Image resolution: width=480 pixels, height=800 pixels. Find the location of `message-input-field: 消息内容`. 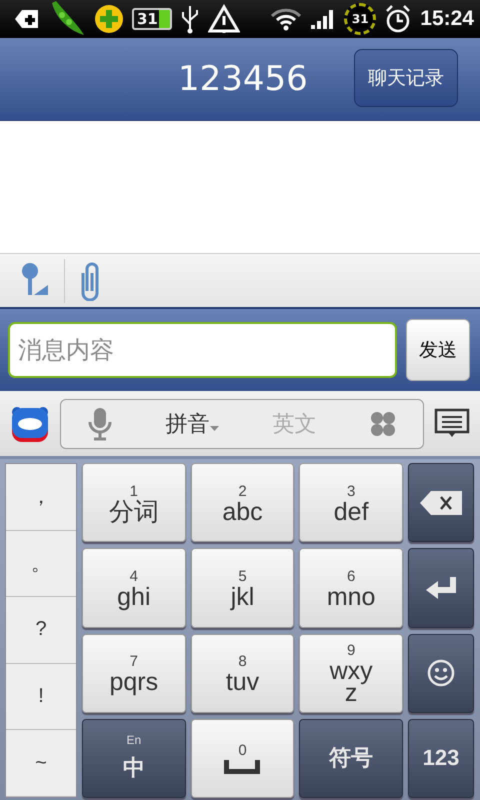

message-input-field: 消息内容 is located at coordinates (202, 350).